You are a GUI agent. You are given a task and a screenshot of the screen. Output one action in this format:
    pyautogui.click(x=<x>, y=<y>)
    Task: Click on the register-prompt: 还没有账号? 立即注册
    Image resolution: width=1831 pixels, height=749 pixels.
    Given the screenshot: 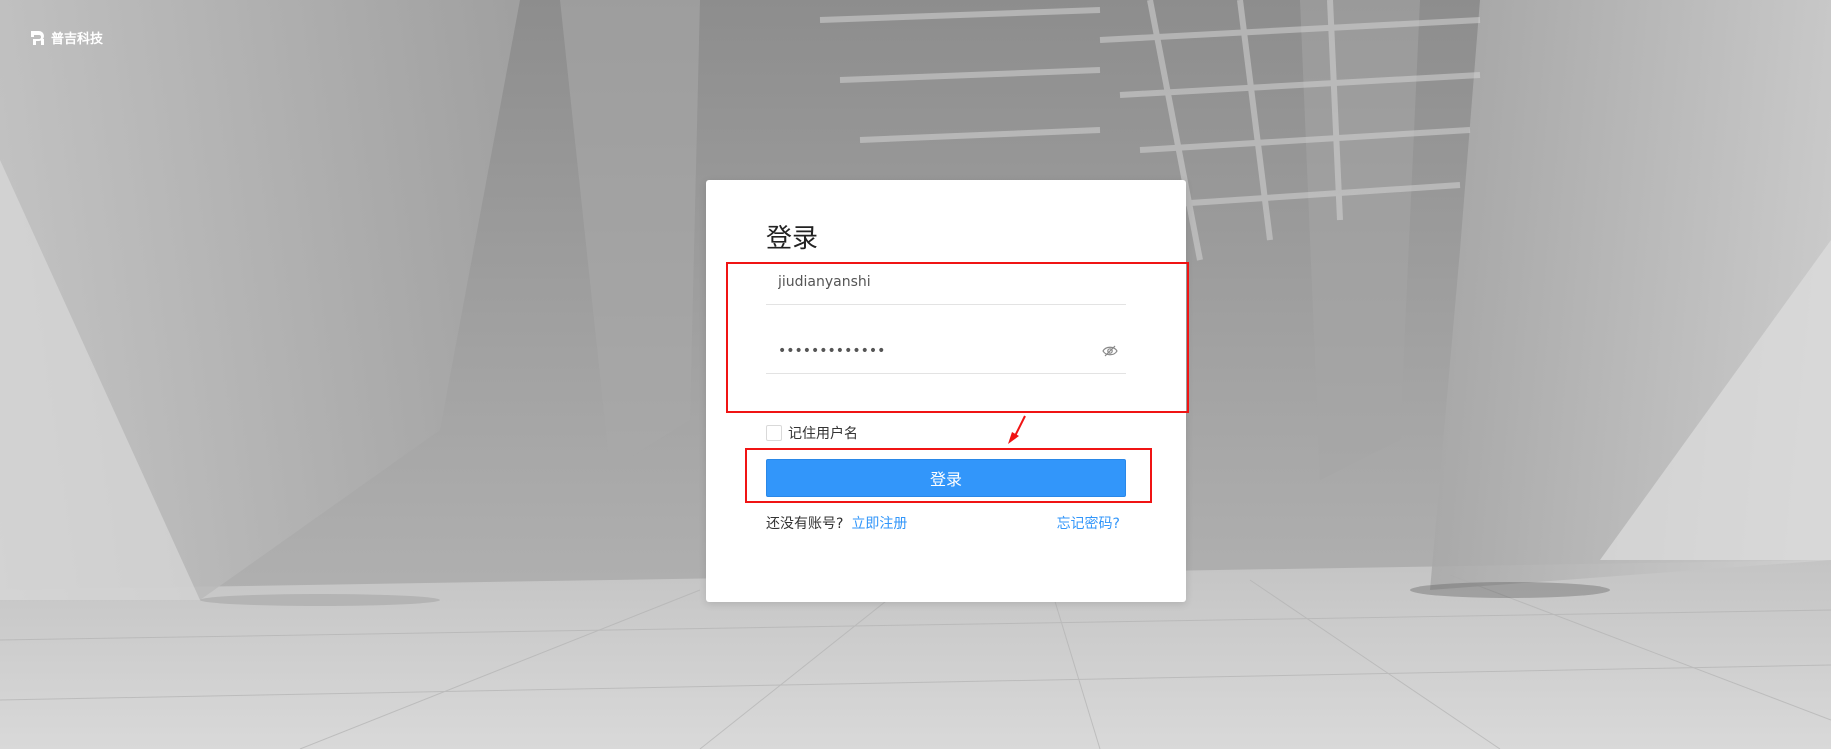 What is the action you would take?
    pyautogui.click(x=836, y=523)
    